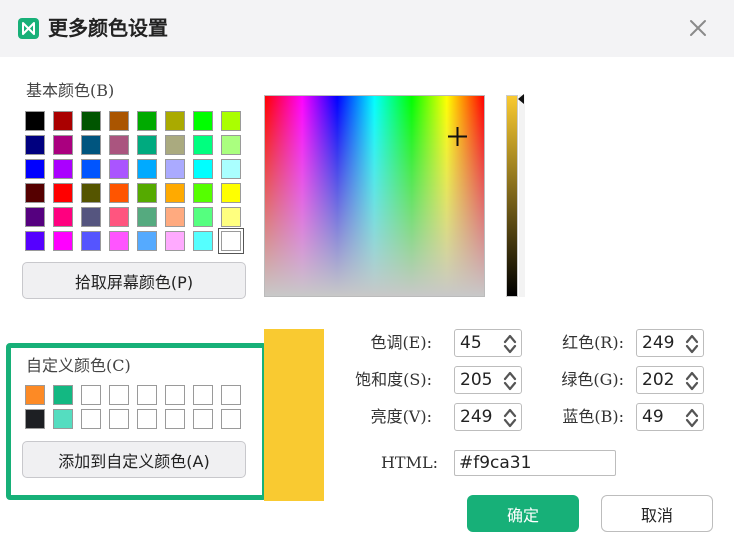 The width and height of the screenshot is (734, 555). Describe the element at coordinates (476, 417) in the screenshot. I see `brightness-value: 249` at that location.